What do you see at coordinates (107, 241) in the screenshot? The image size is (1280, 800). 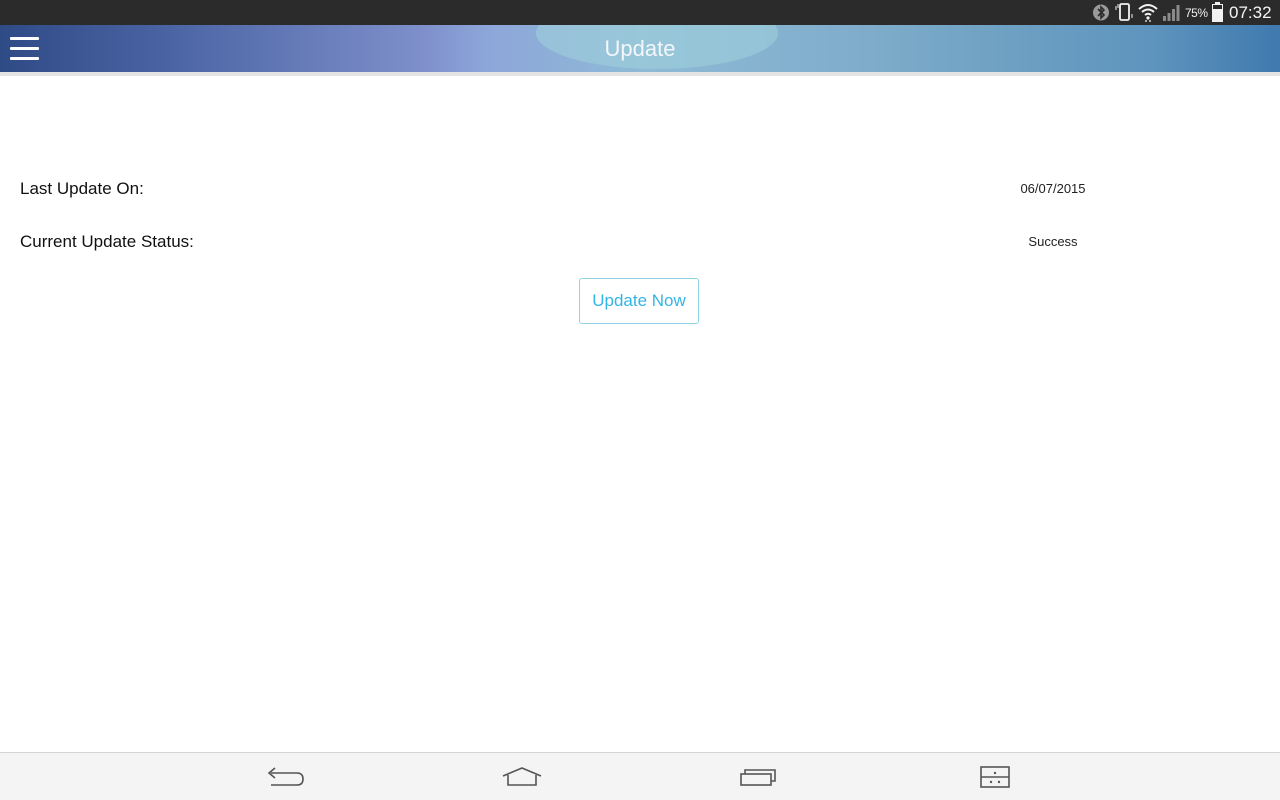 I see `update-status-label: Current Update Status:` at bounding box center [107, 241].